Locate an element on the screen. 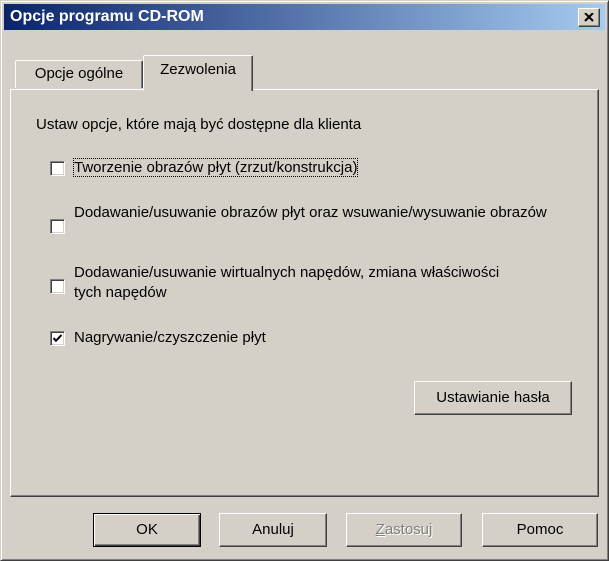  window-title: Opcje programu CD-ROM is located at coordinates (107, 16).